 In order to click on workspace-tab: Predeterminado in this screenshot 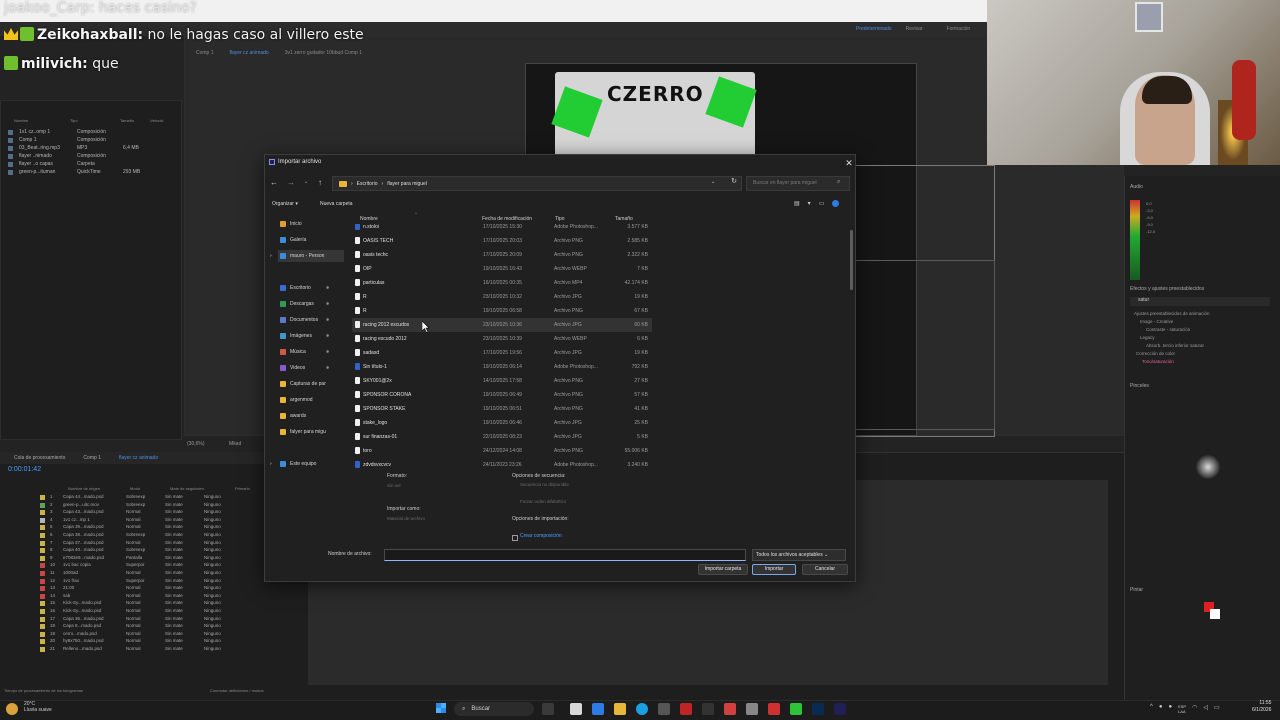, I will do `click(874, 29)`.